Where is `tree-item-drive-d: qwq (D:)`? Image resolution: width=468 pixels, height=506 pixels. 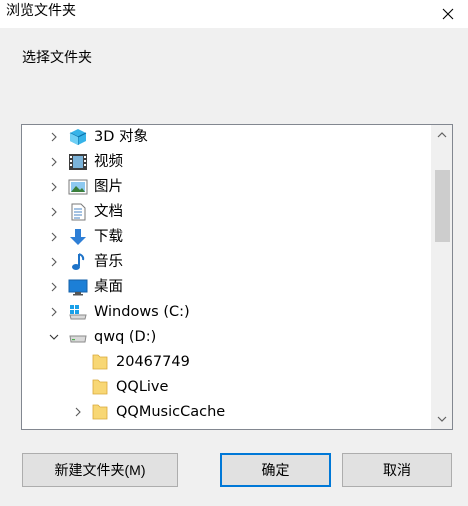
tree-item-drive-d: qwq (D:) is located at coordinates (227, 337).